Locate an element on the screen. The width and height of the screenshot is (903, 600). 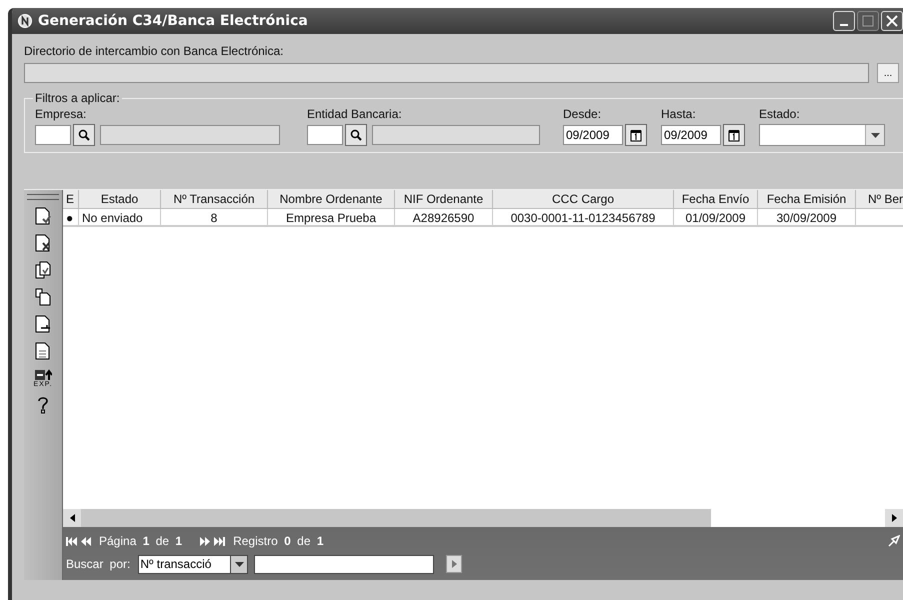
column-header: E is located at coordinates (71, 199).